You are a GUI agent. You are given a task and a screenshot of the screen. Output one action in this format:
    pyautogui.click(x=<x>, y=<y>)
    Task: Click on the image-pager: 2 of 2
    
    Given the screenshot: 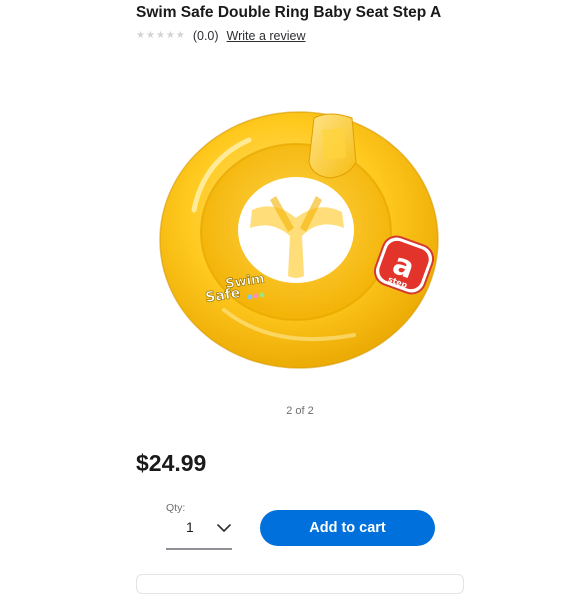 What is the action you would take?
    pyautogui.click(x=300, y=411)
    